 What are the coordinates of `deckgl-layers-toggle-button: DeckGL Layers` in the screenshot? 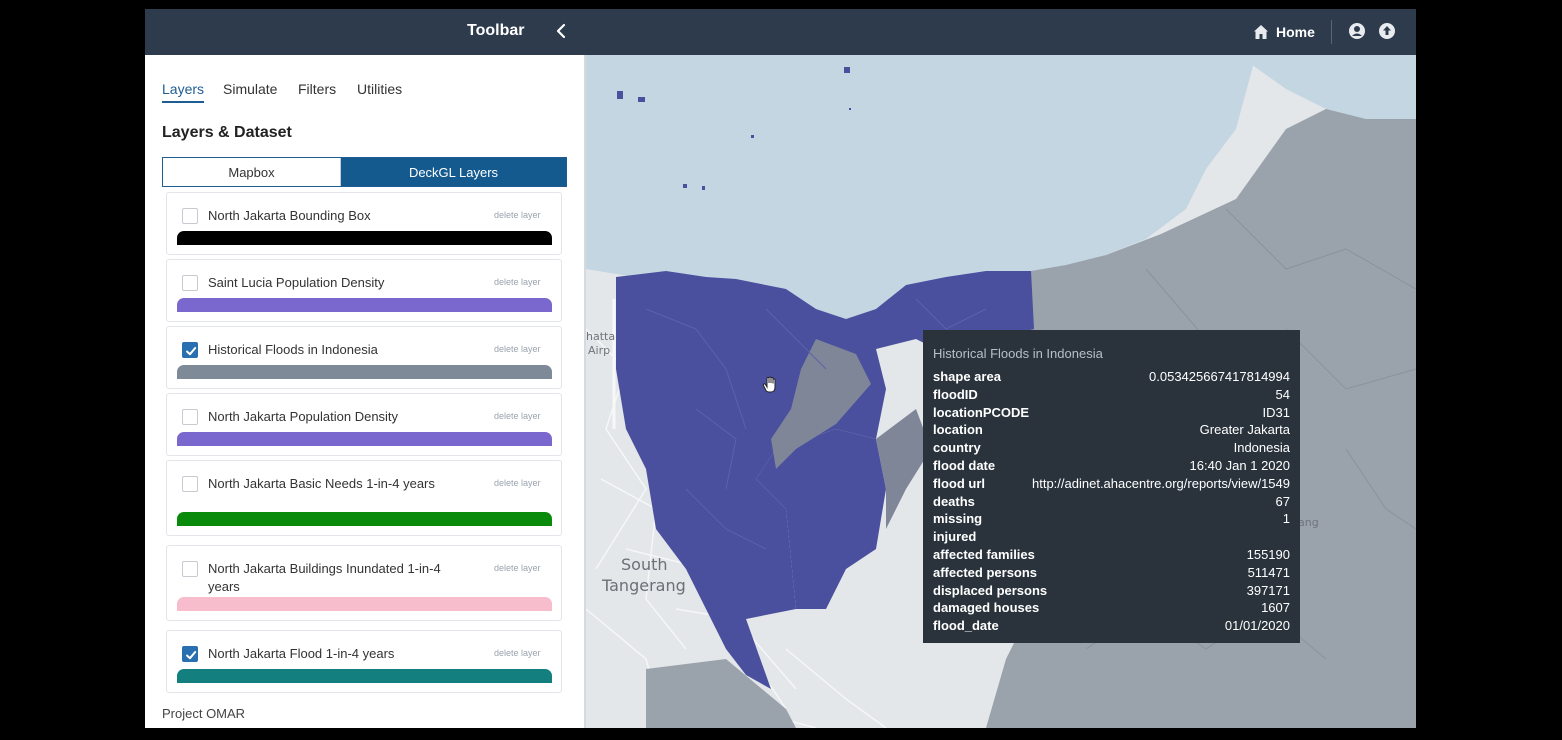 It's located at (453, 172).